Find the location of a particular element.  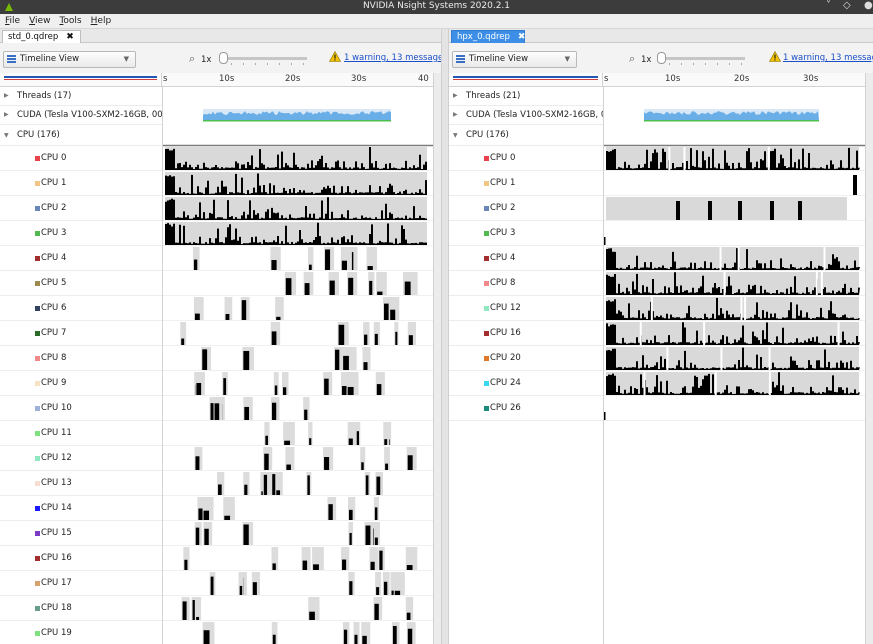

maximize-icon: ◇ is located at coordinates (847, 5).